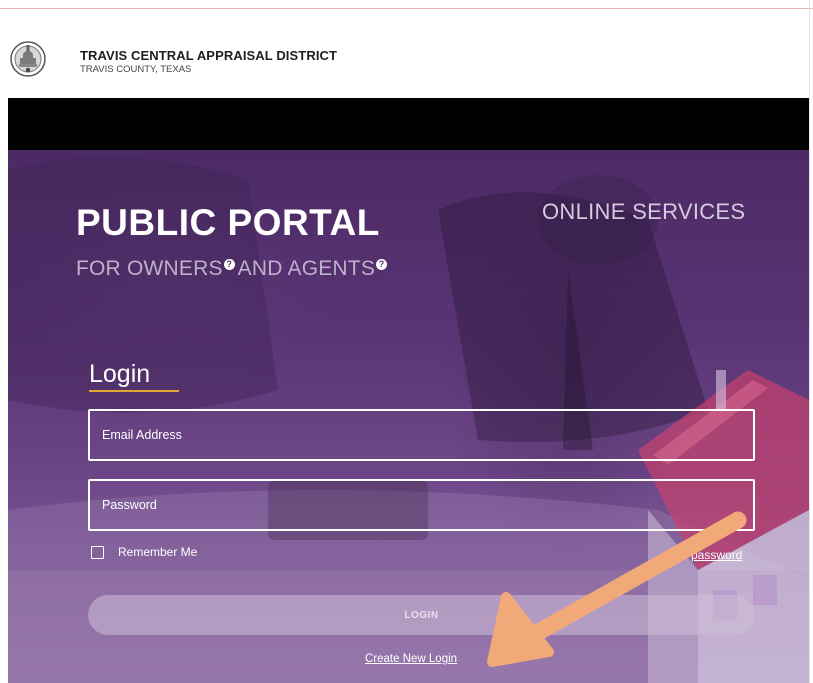 Image resolution: width=813 pixels, height=683 pixels. I want to click on help-owners-icon: ?, so click(229, 264).